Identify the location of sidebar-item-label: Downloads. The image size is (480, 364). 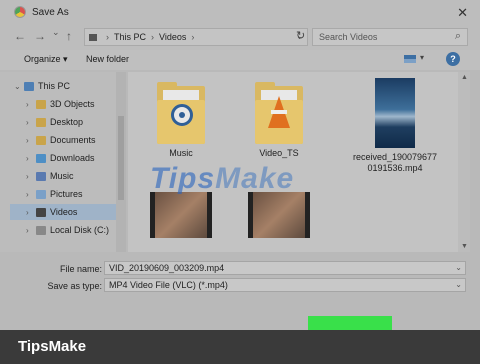
(72, 158).